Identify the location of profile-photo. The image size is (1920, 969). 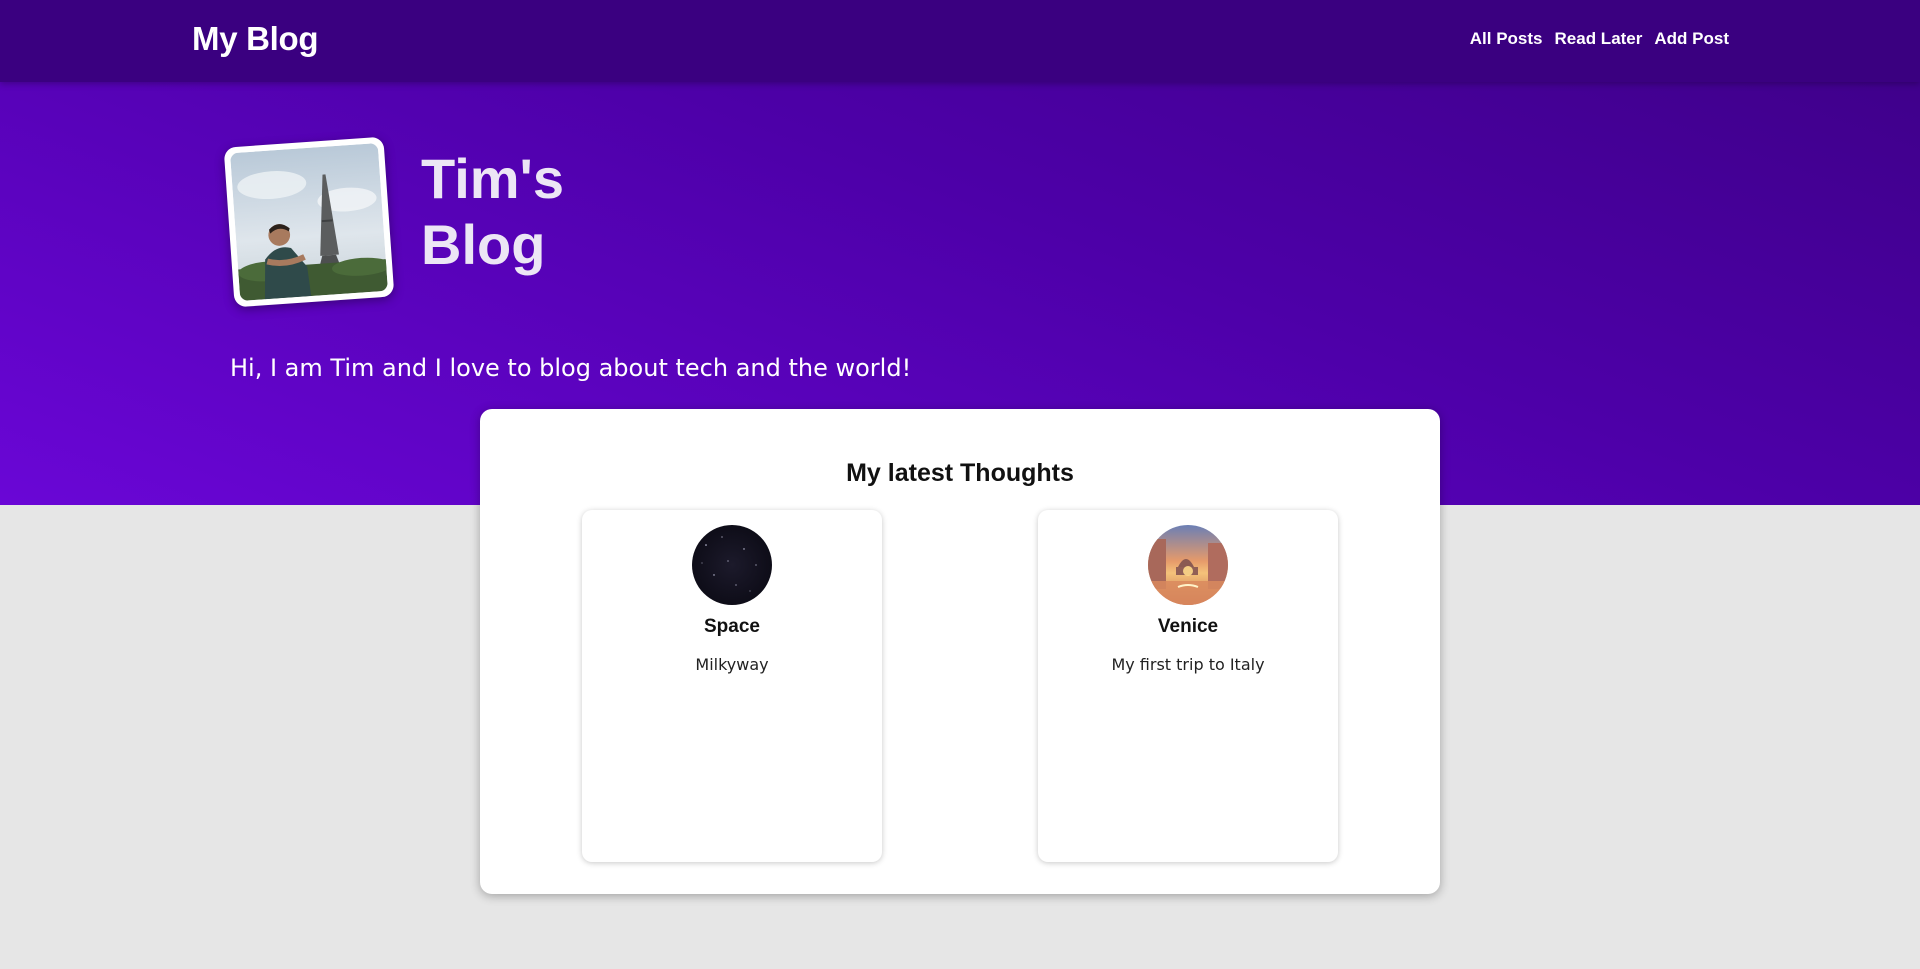
(309, 222).